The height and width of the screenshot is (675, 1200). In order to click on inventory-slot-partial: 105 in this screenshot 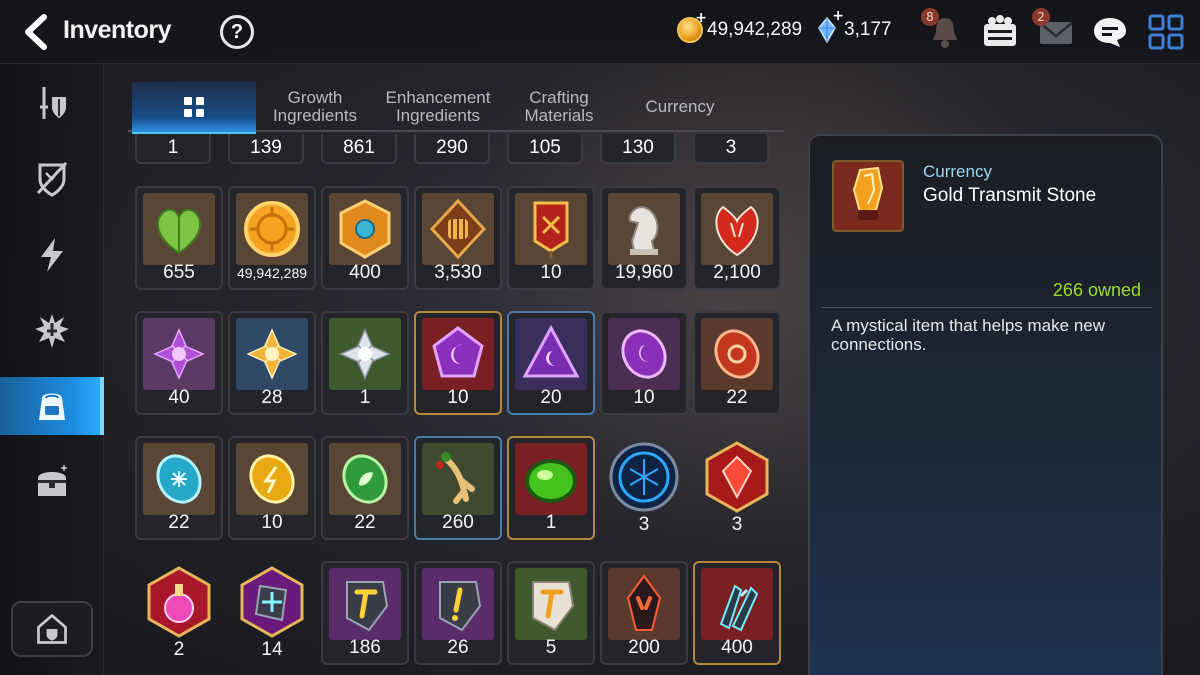, I will do `click(545, 149)`.